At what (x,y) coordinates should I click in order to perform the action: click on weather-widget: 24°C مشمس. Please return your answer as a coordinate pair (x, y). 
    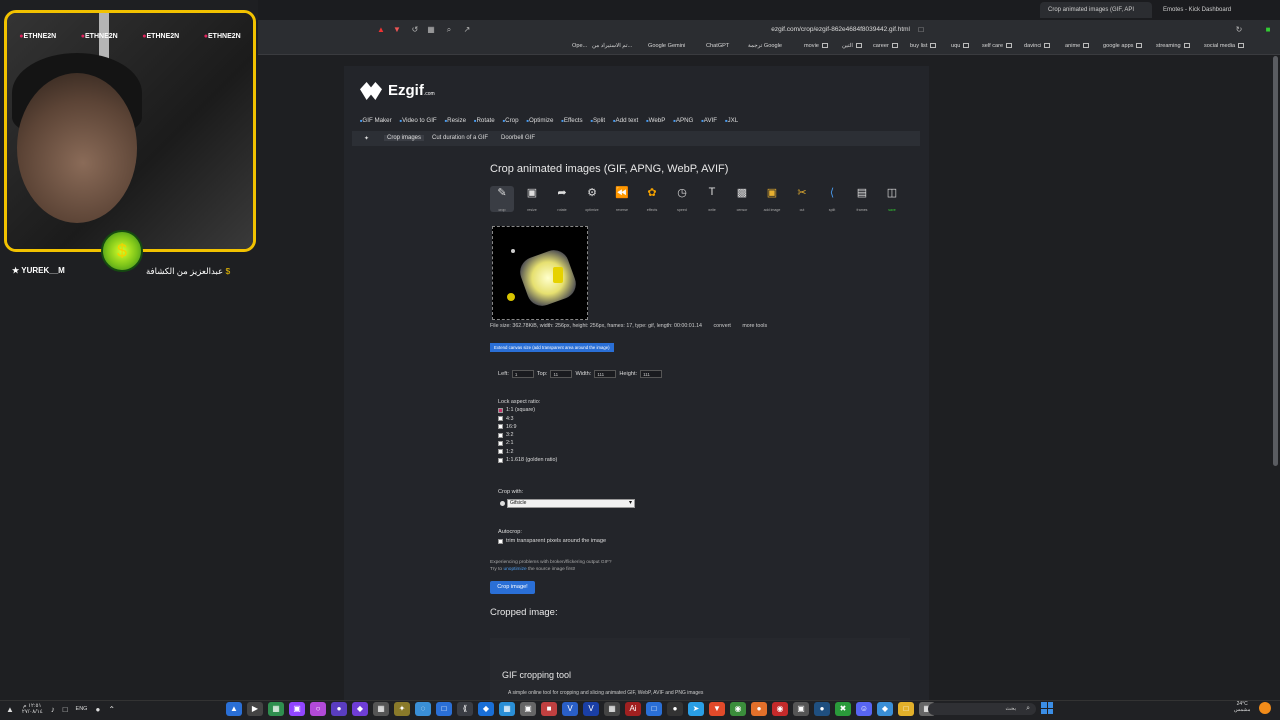
    Looking at the image, I should click on (1242, 707).